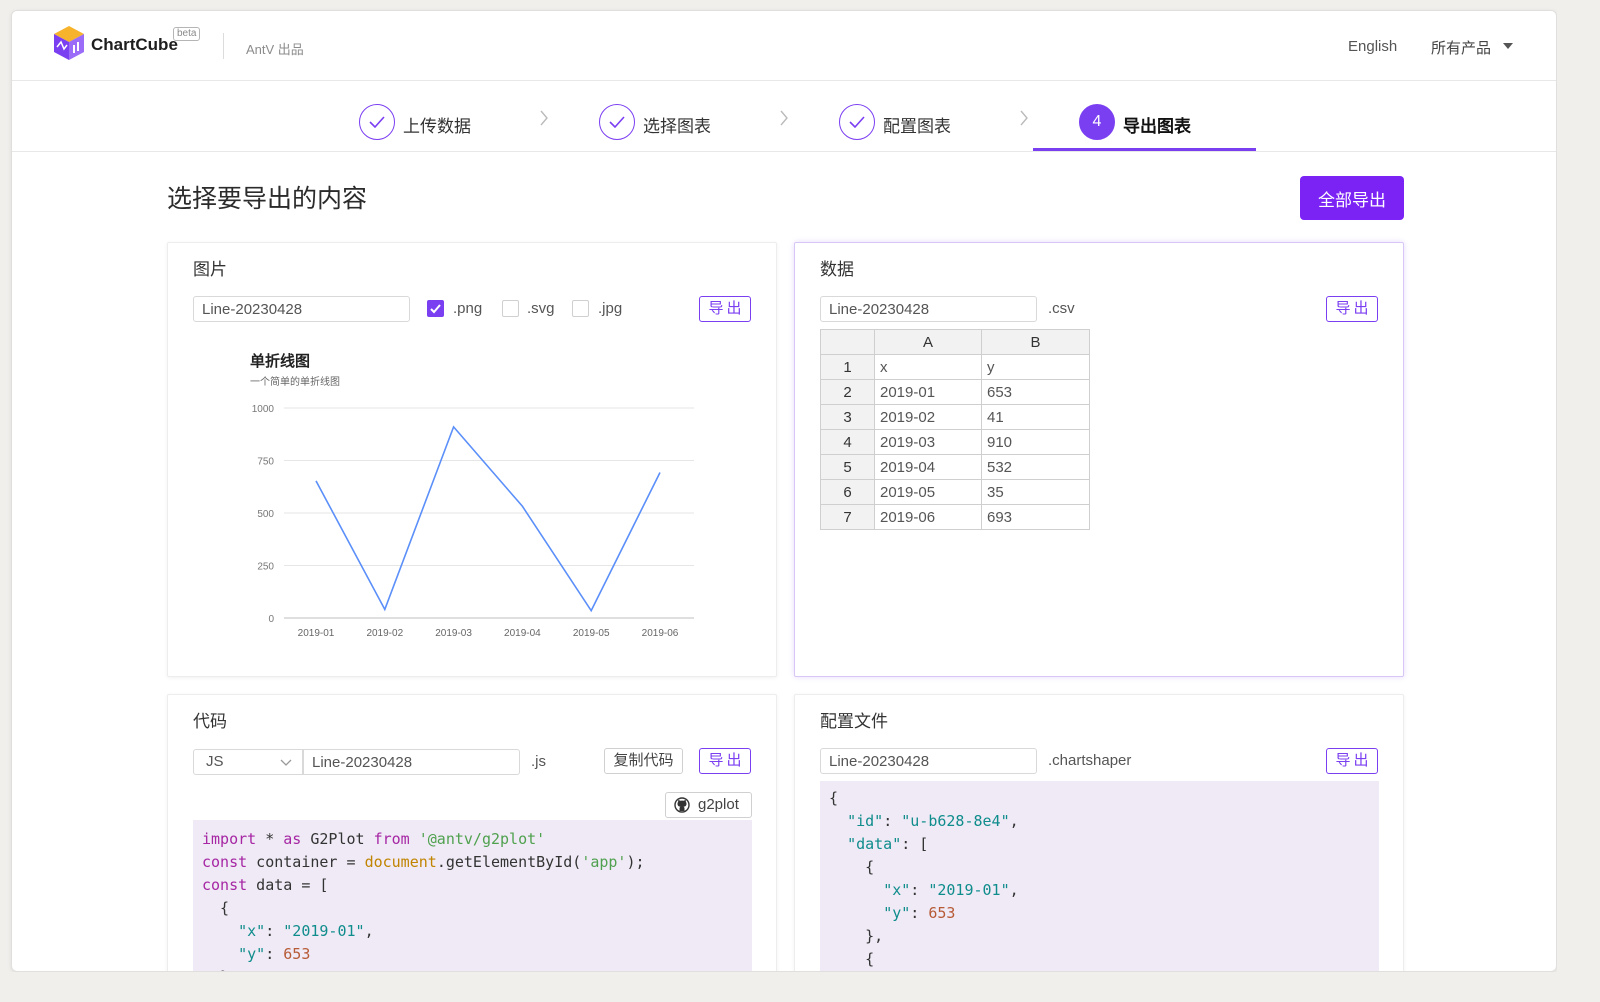 This screenshot has width=1600, height=1002. What do you see at coordinates (1508, 46) in the screenshot?
I see `chevron-down-icon` at bounding box center [1508, 46].